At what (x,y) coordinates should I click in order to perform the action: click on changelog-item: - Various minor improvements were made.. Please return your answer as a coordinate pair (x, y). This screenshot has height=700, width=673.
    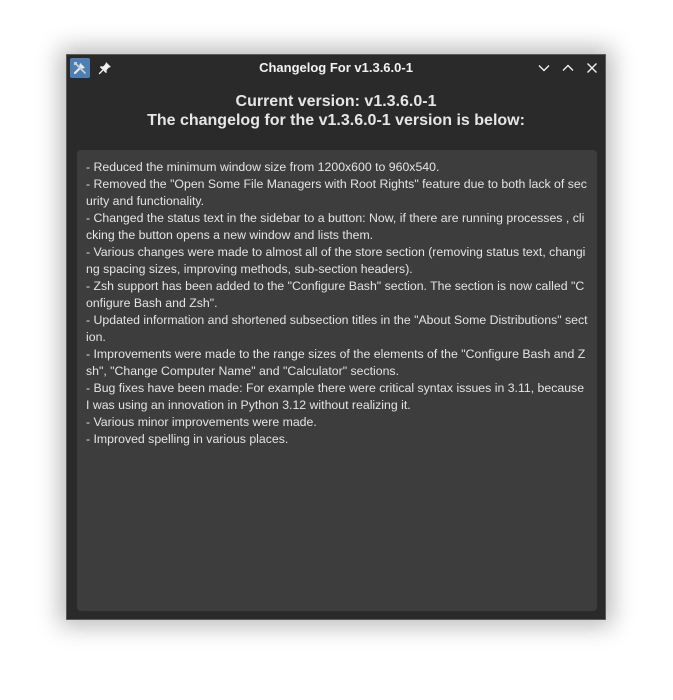
    Looking at the image, I should click on (201, 422).